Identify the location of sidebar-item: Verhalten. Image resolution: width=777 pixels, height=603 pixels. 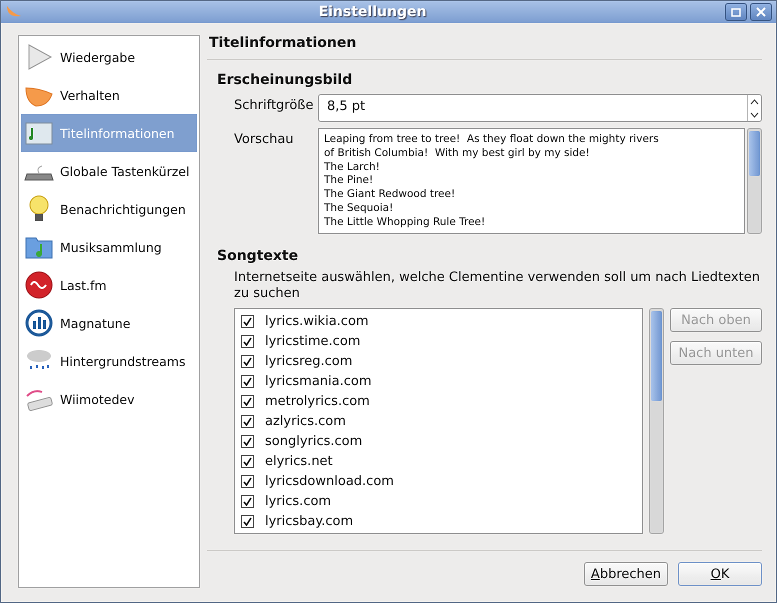
(109, 95).